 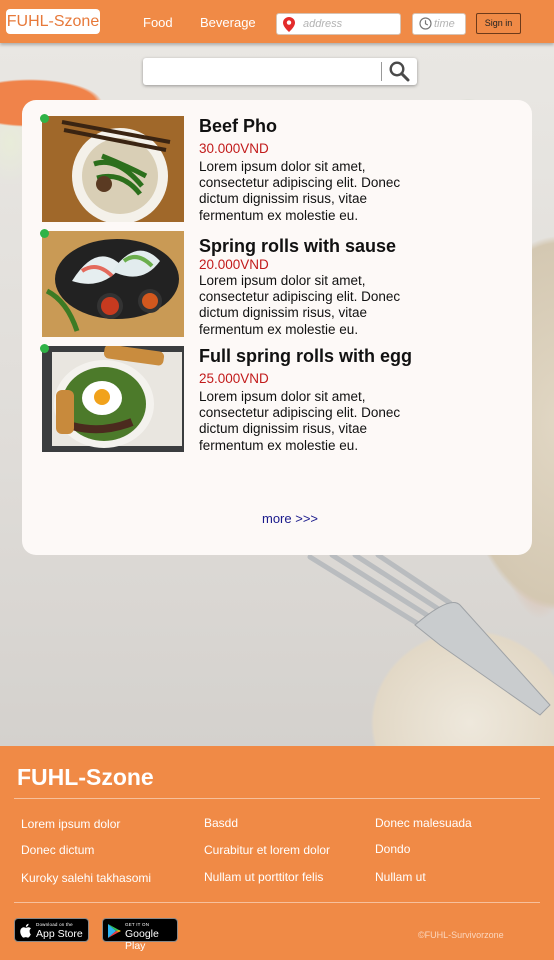 I want to click on map-pin-icon, so click(x=289, y=24).